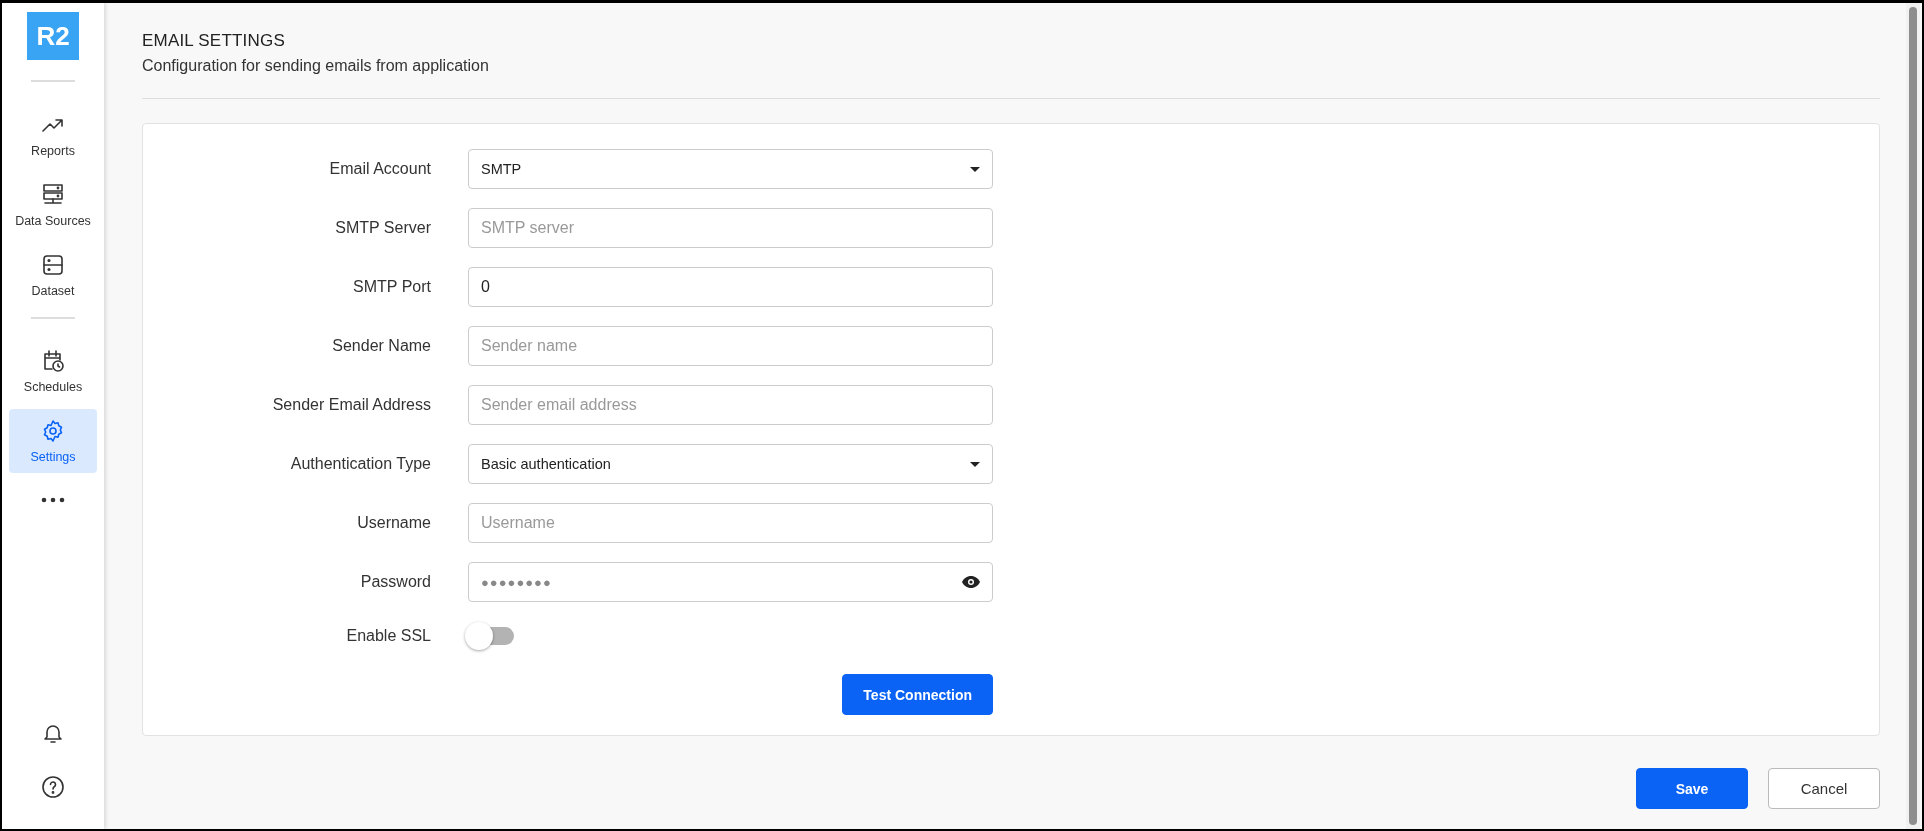  I want to click on dropdown: SMTP, so click(730, 169).